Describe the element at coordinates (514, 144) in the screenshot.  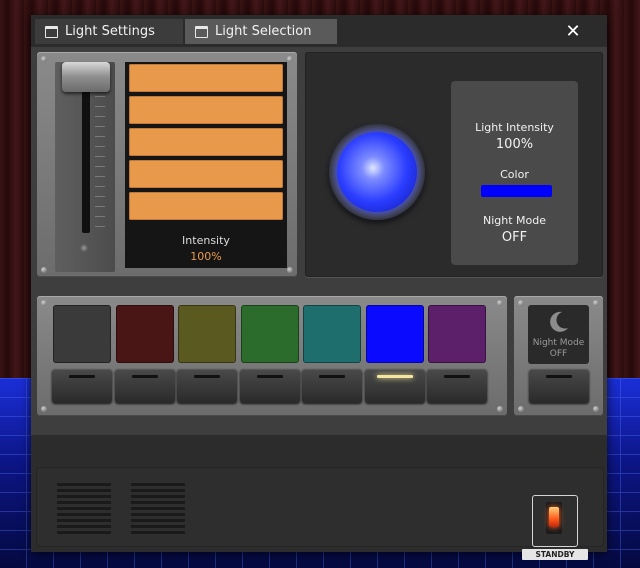
I see `light-intensity-value: 100%` at that location.